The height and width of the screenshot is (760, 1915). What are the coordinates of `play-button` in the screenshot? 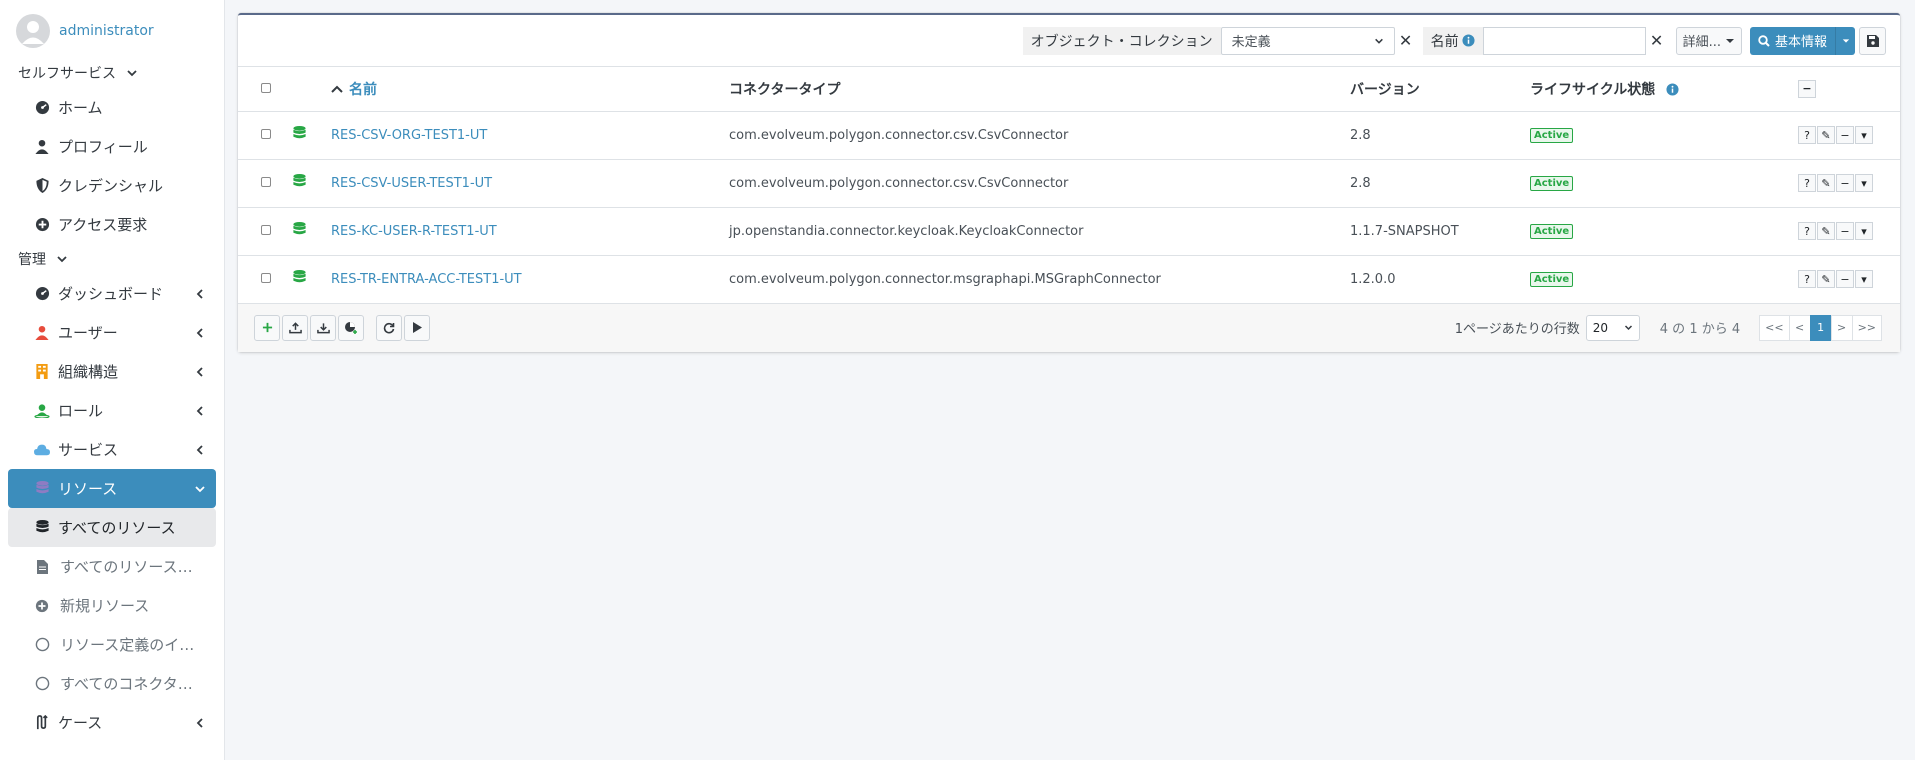 It's located at (417, 327).